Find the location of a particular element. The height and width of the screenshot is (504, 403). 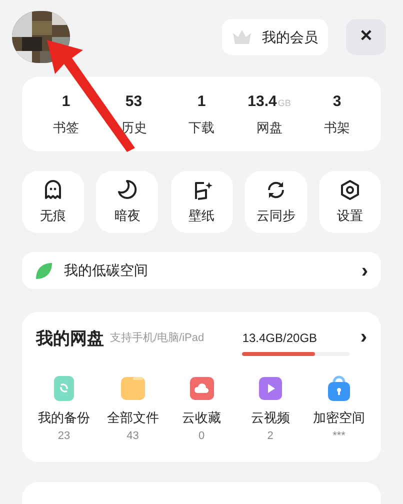

item-count: 23 is located at coordinates (64, 436).